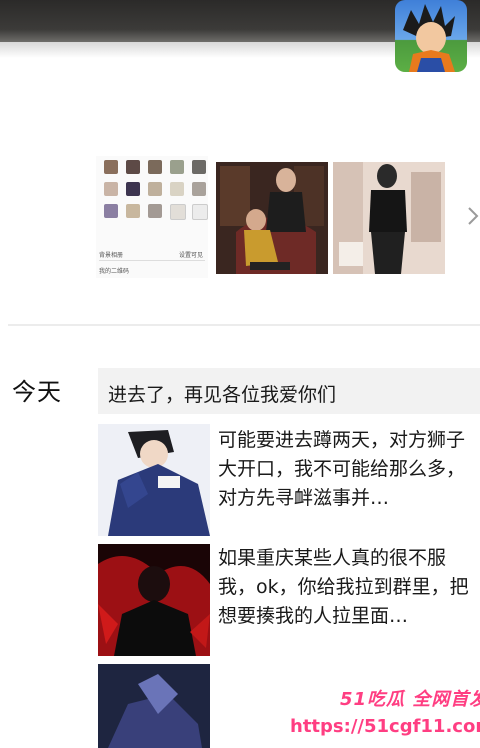 The image size is (480, 748). I want to click on profile-avatar, so click(431, 36).